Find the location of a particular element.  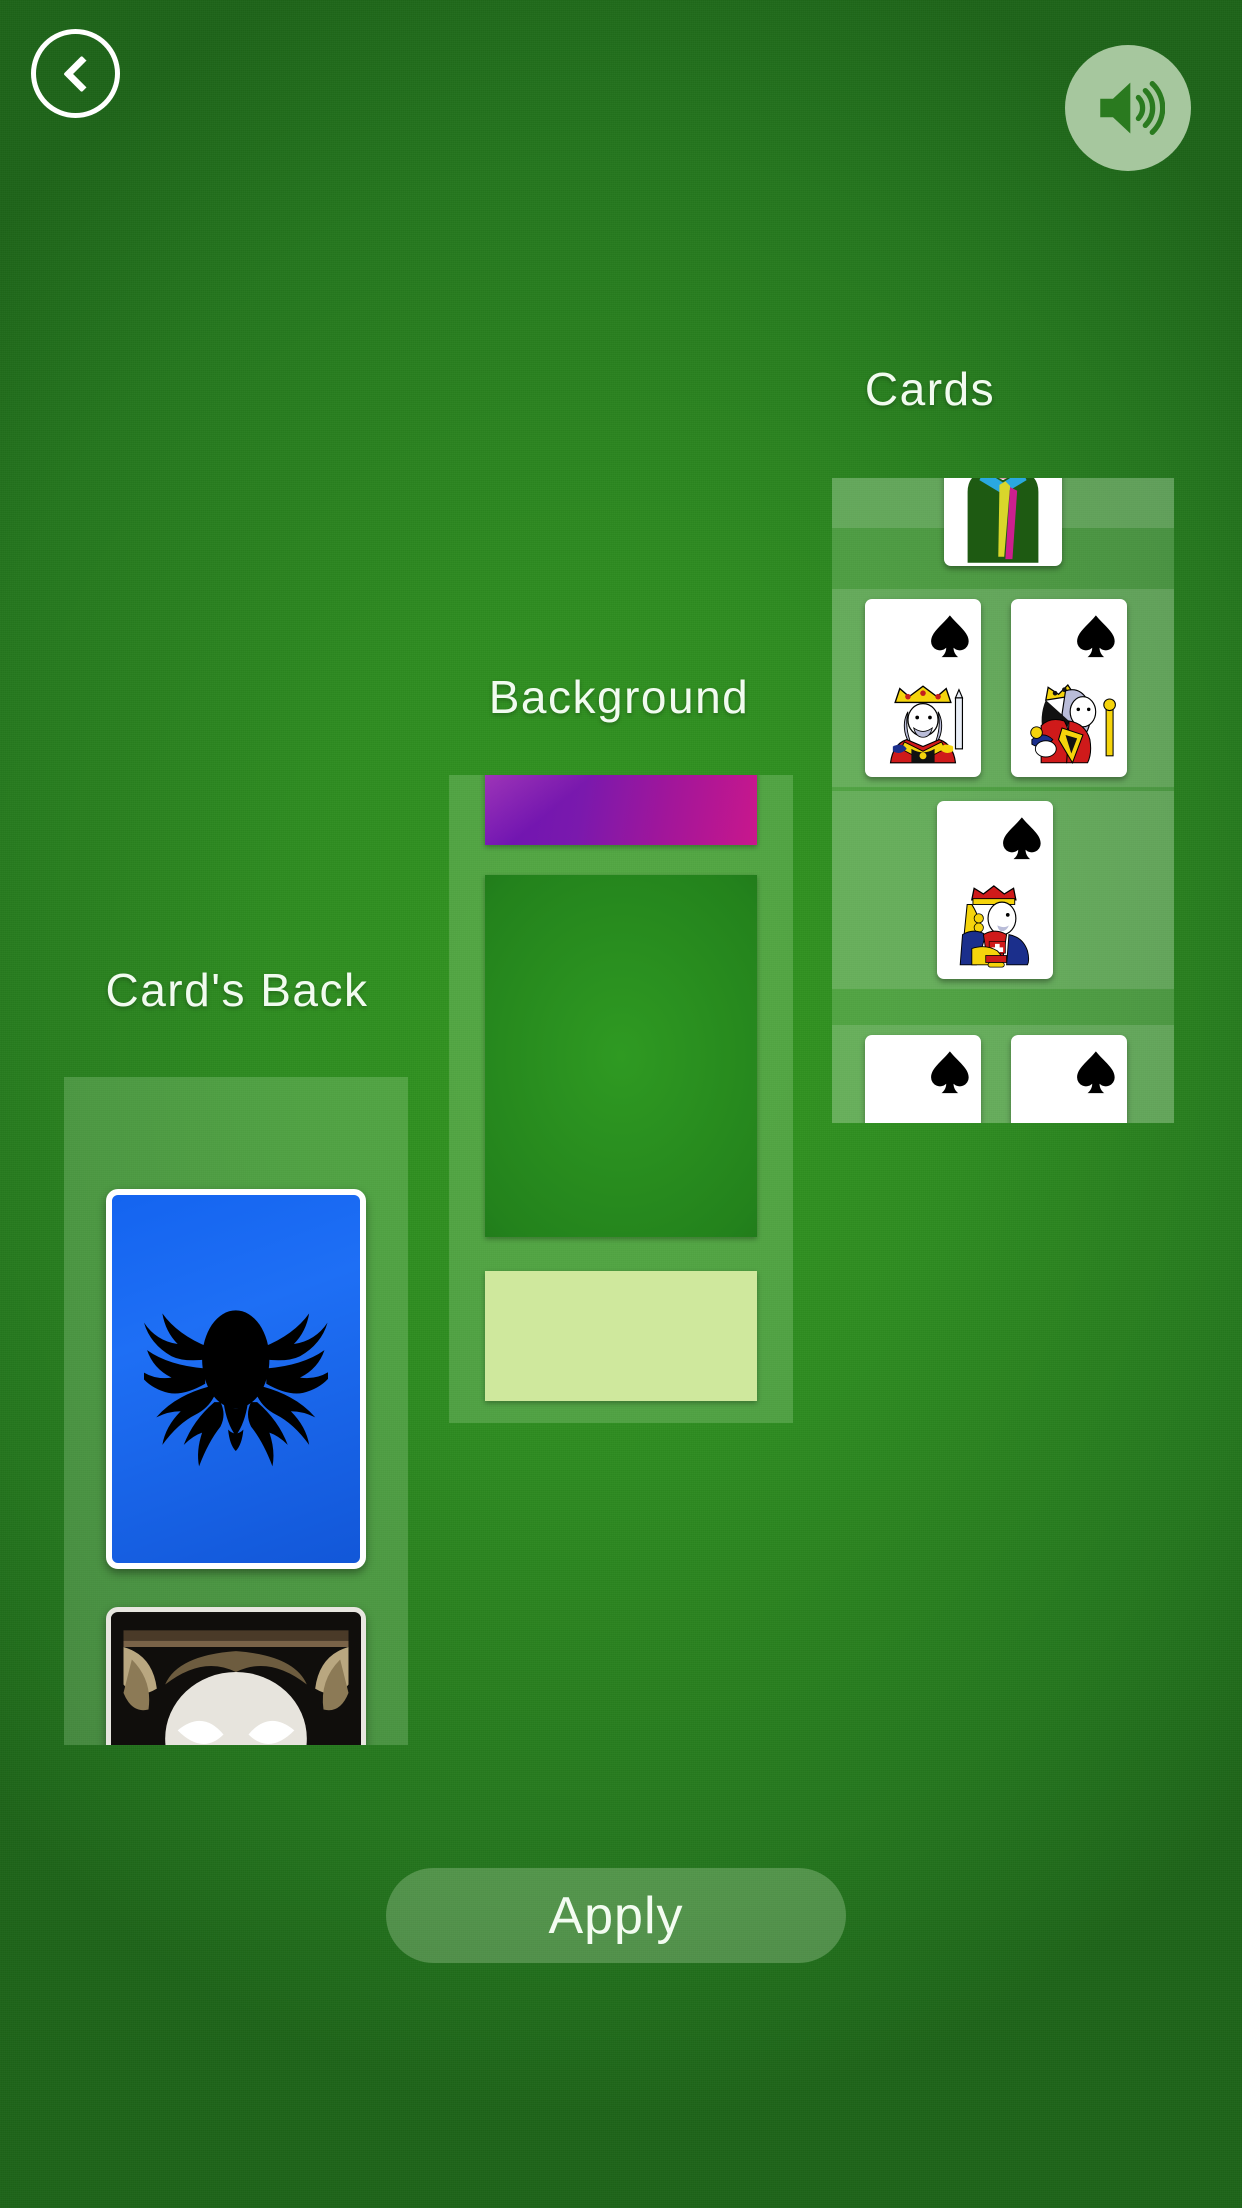

chevron-left-icon is located at coordinates (81, 73).